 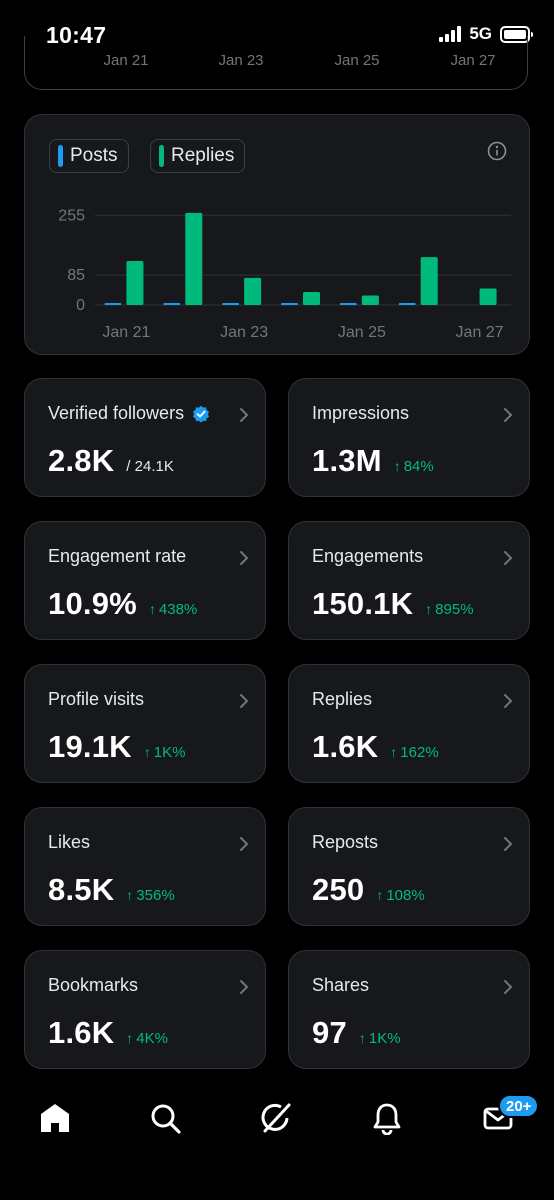 What do you see at coordinates (147, 1038) in the screenshot?
I see `metric-change: ↑ 4K%` at bounding box center [147, 1038].